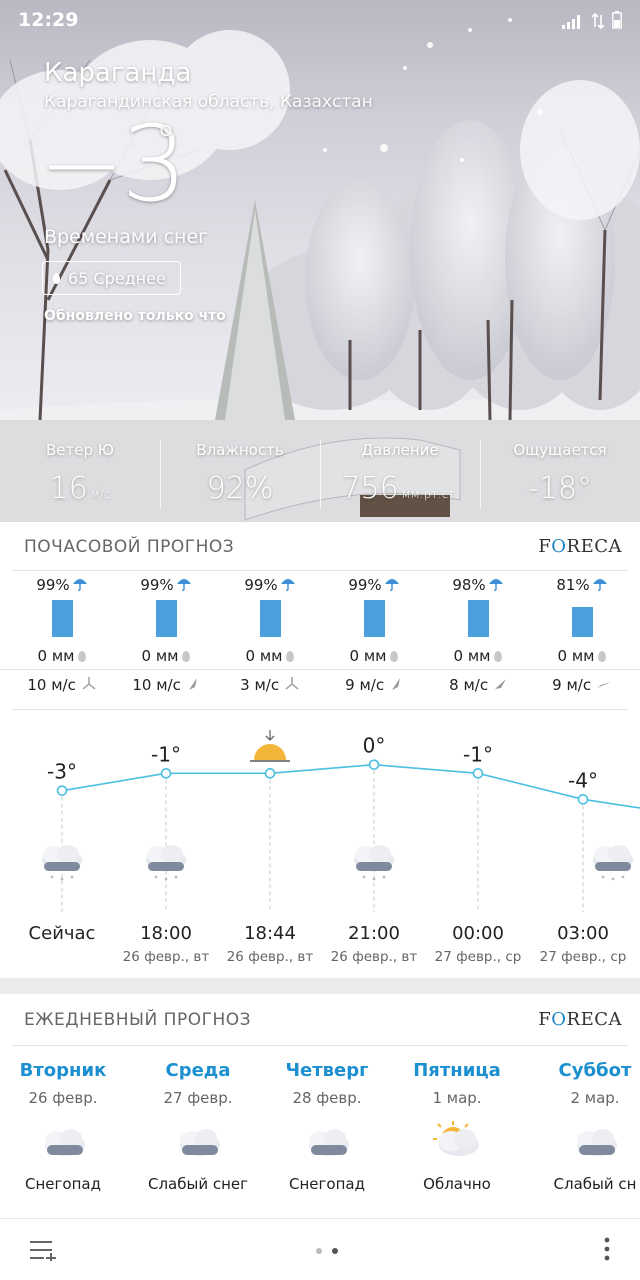  What do you see at coordinates (198, 1184) in the screenshot?
I see `day-condition: Слабый снег` at bounding box center [198, 1184].